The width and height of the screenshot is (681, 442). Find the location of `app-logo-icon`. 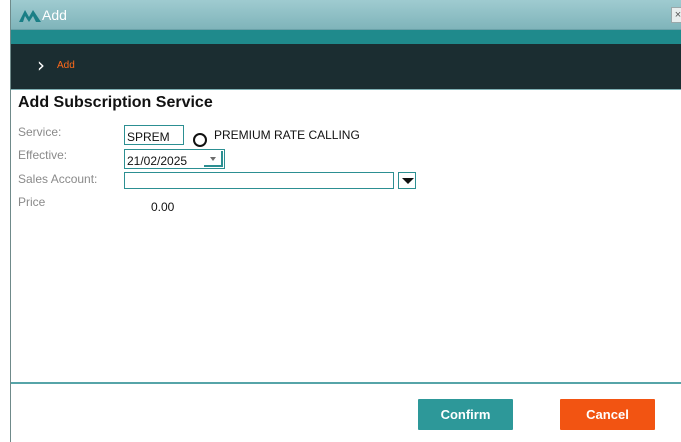

app-logo-icon is located at coordinates (30, 16).